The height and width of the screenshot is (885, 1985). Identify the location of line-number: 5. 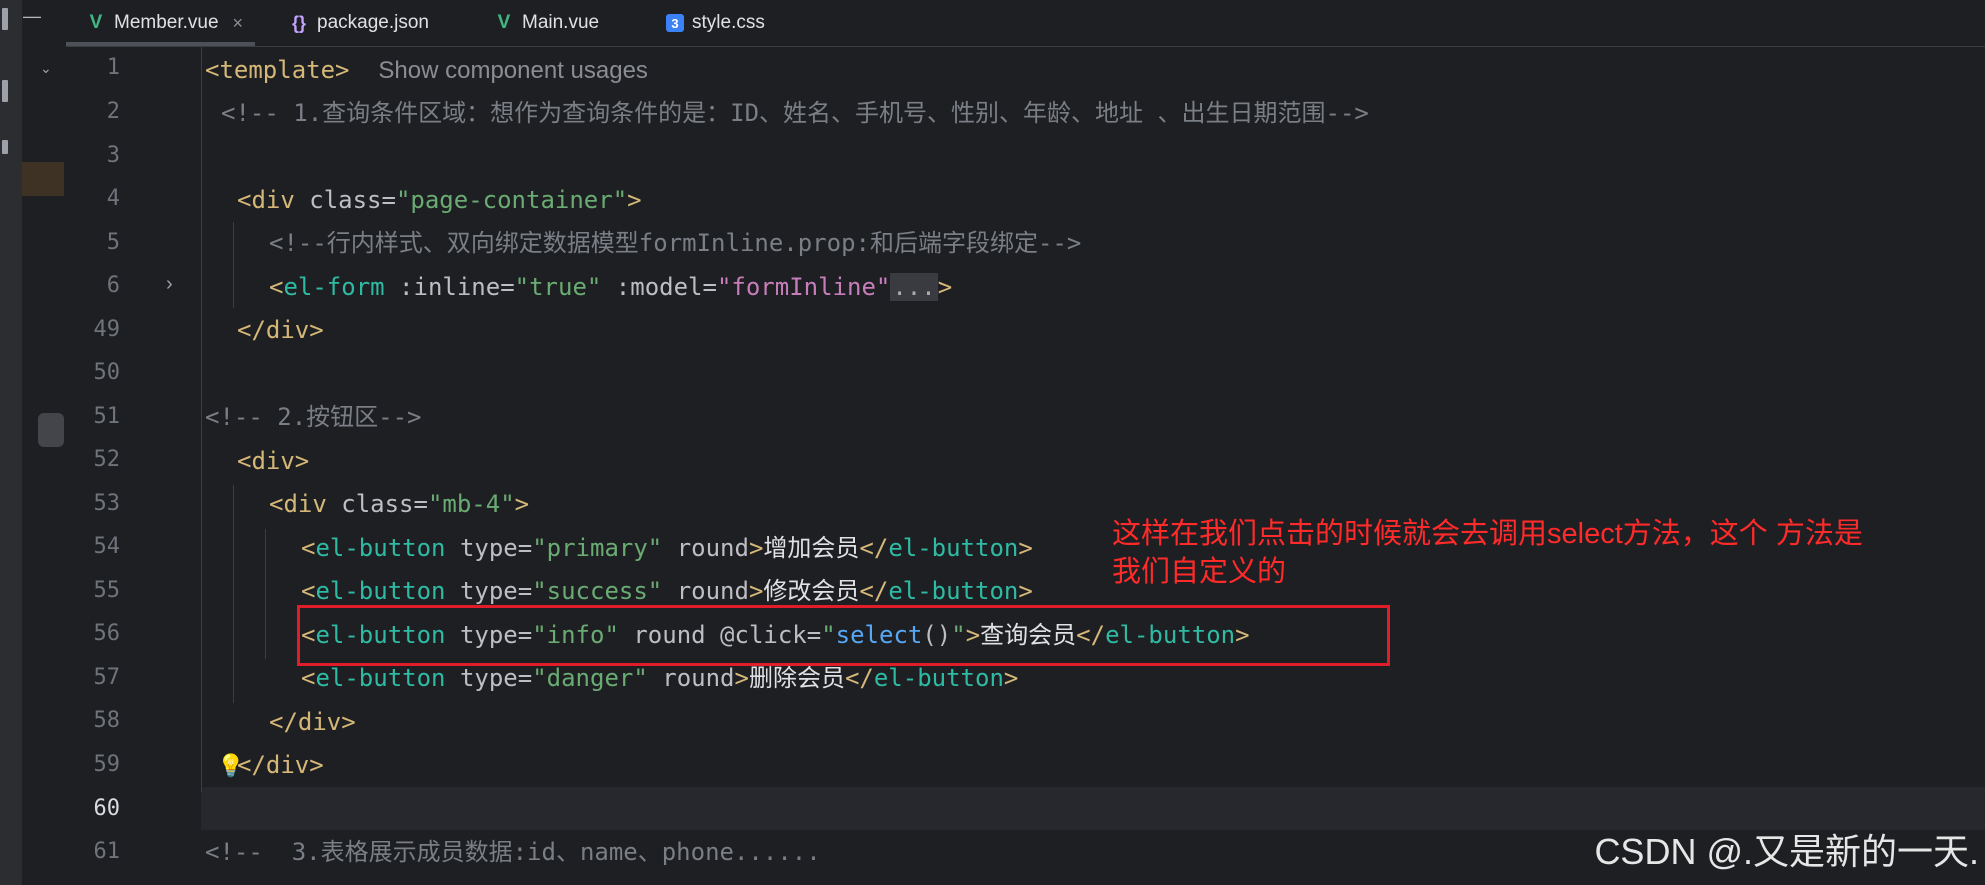
(113, 242).